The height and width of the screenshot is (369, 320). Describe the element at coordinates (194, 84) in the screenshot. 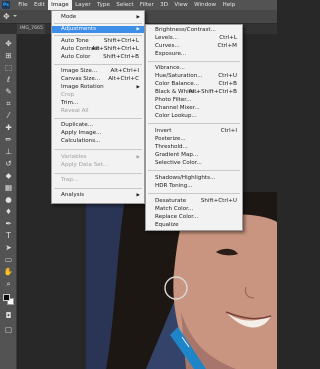

I see `menu-item-color-balance: Color Balance... Ctrl+B` at that location.